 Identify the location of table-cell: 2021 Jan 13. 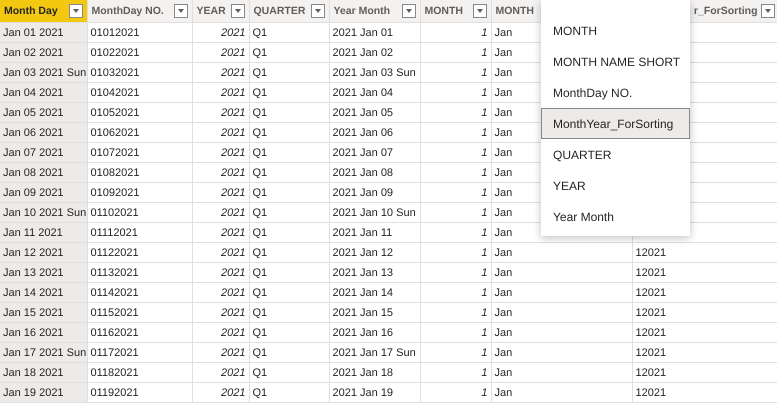
(374, 272).